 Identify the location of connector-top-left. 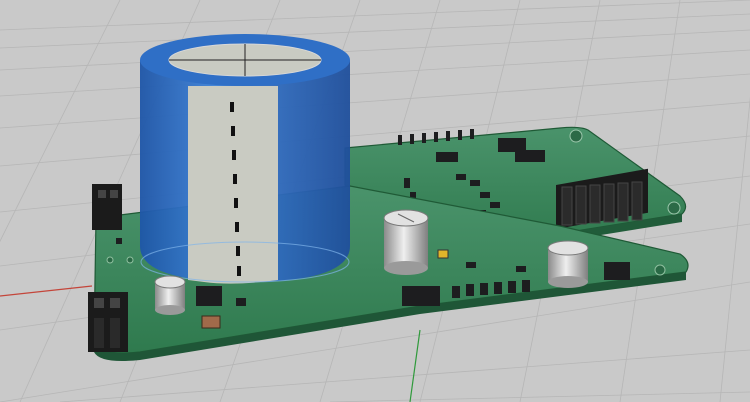
(107, 207).